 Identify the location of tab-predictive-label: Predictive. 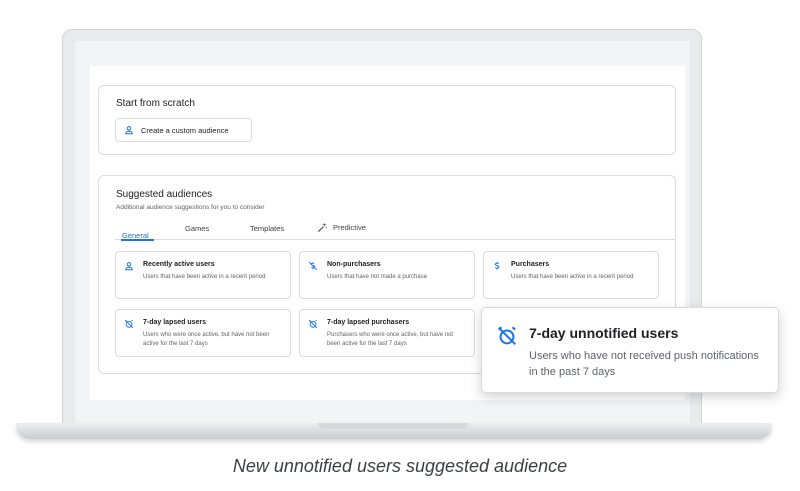
(349, 227).